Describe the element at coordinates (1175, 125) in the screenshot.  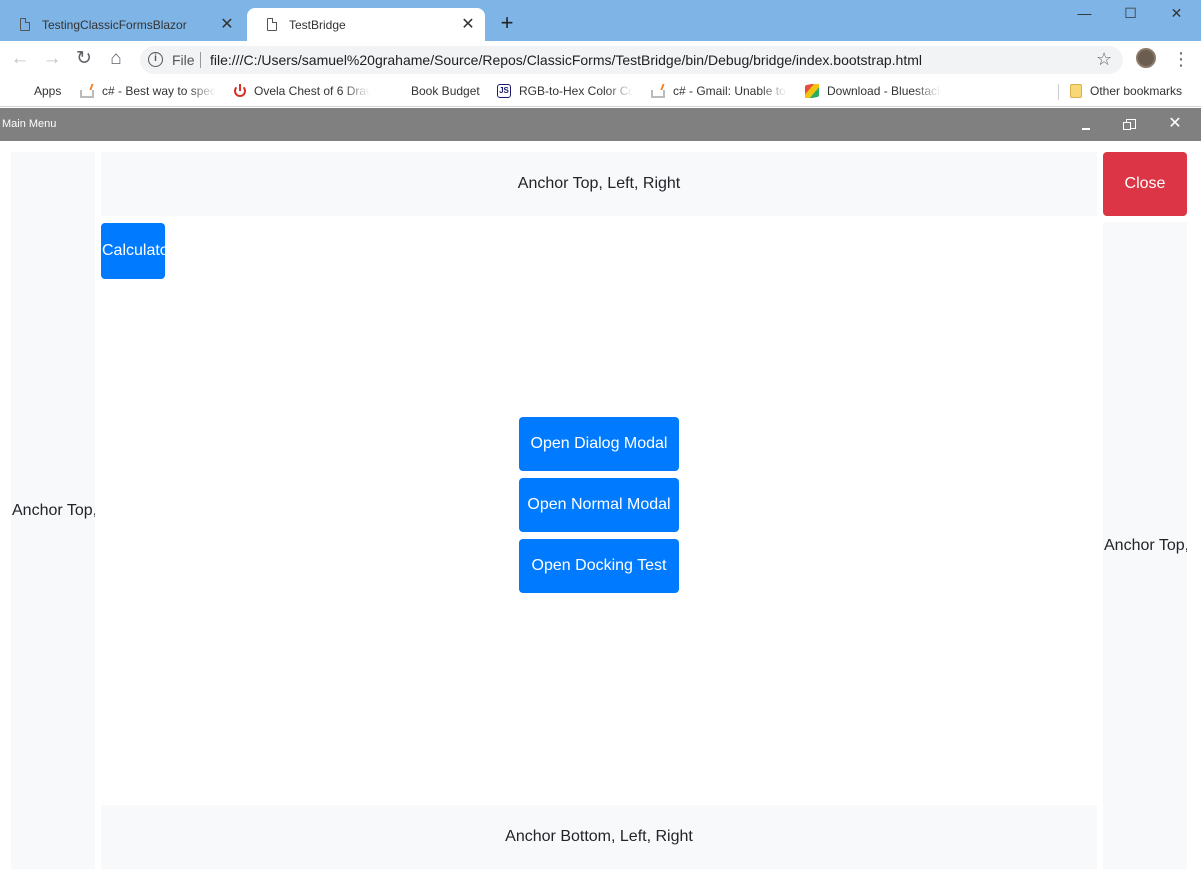
I see `app-close-icon: ✕` at that location.